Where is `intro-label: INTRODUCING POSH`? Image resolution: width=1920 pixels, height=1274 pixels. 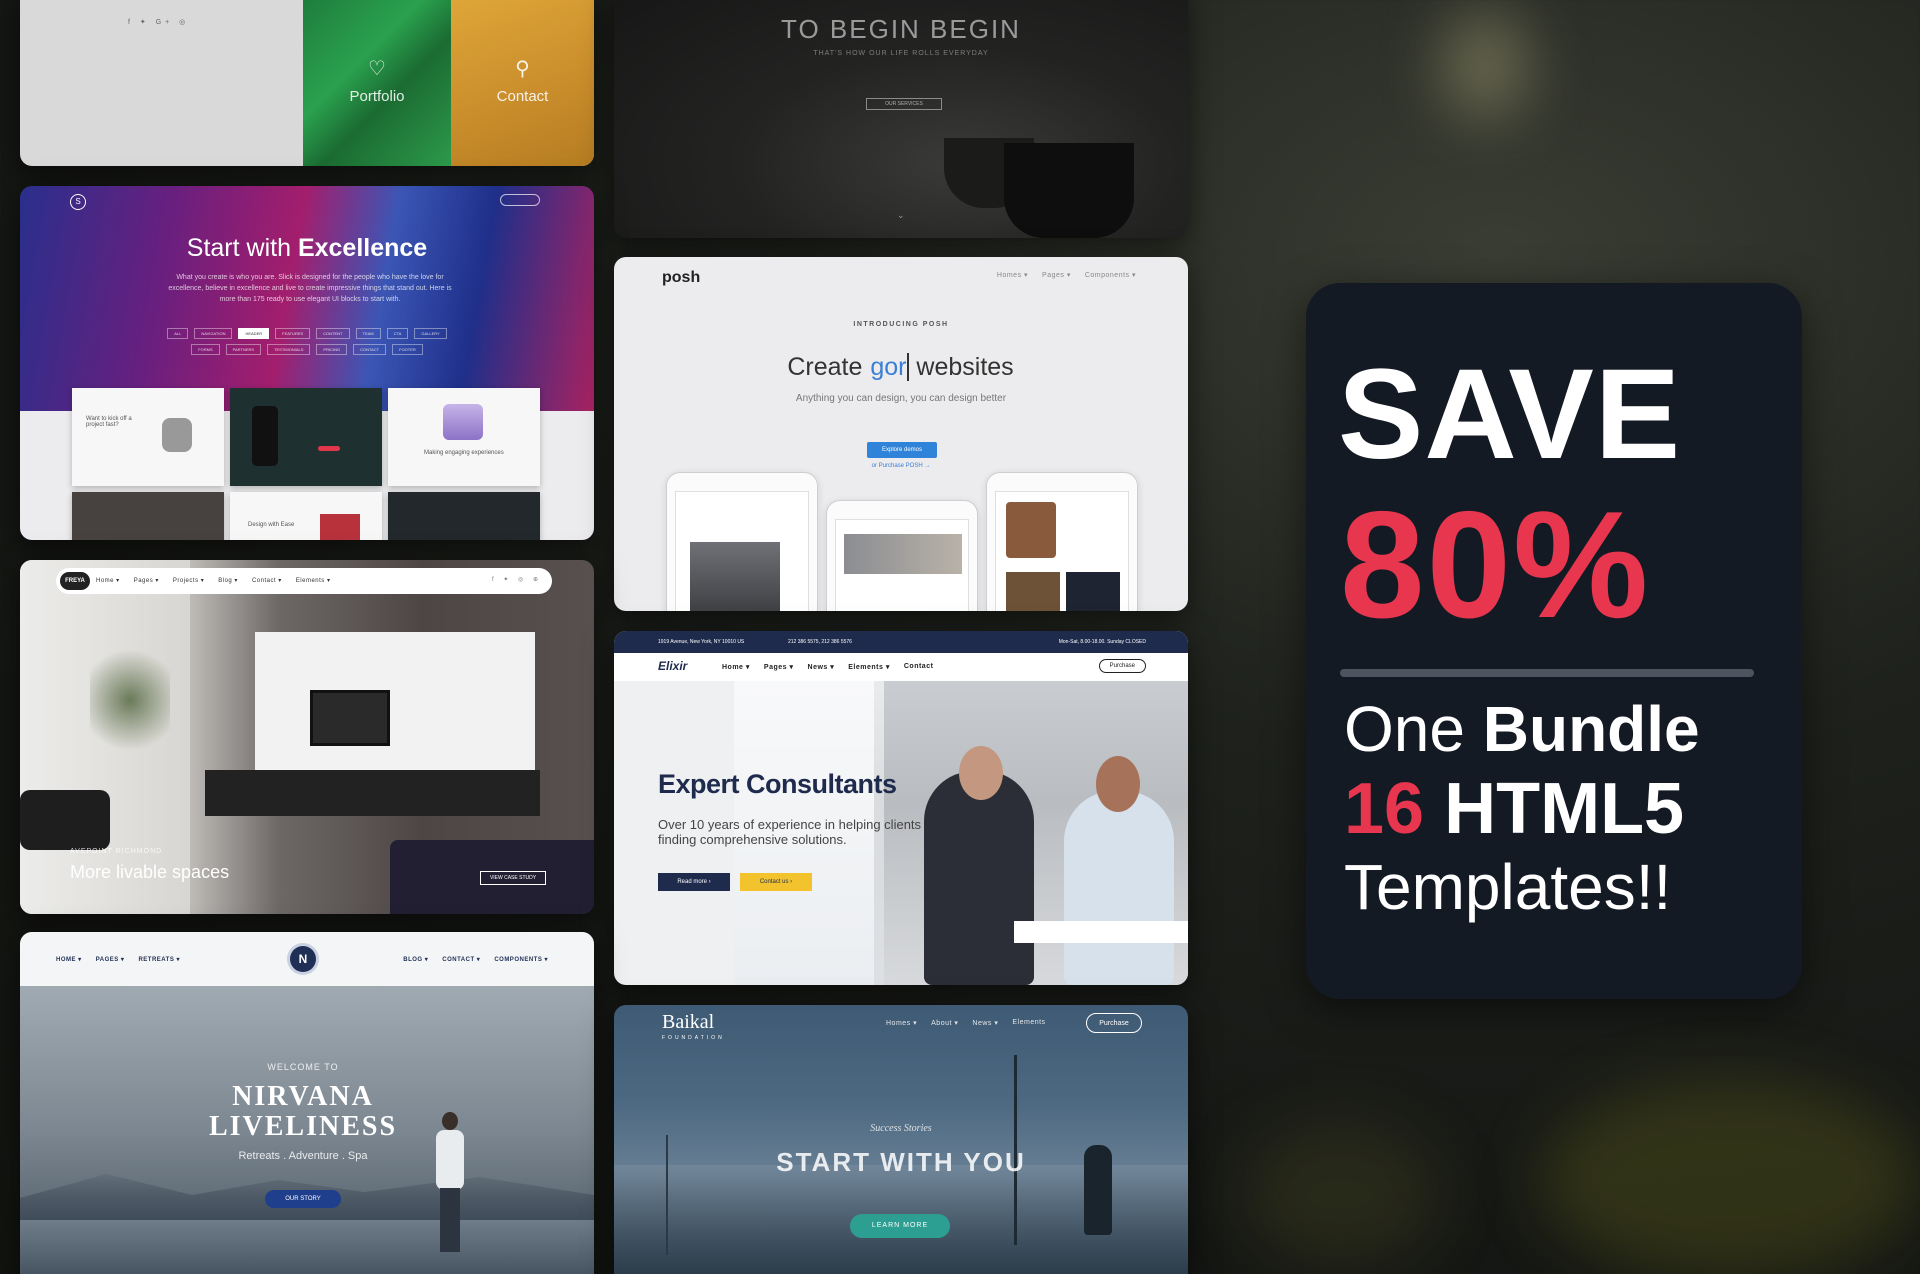 intro-label: INTRODUCING POSH is located at coordinates (901, 324).